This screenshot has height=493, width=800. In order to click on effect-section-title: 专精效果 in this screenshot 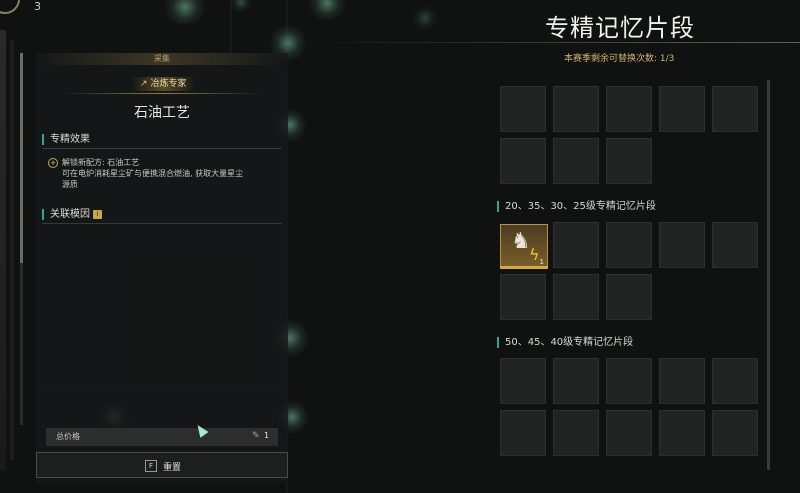, I will do `click(66, 139)`.